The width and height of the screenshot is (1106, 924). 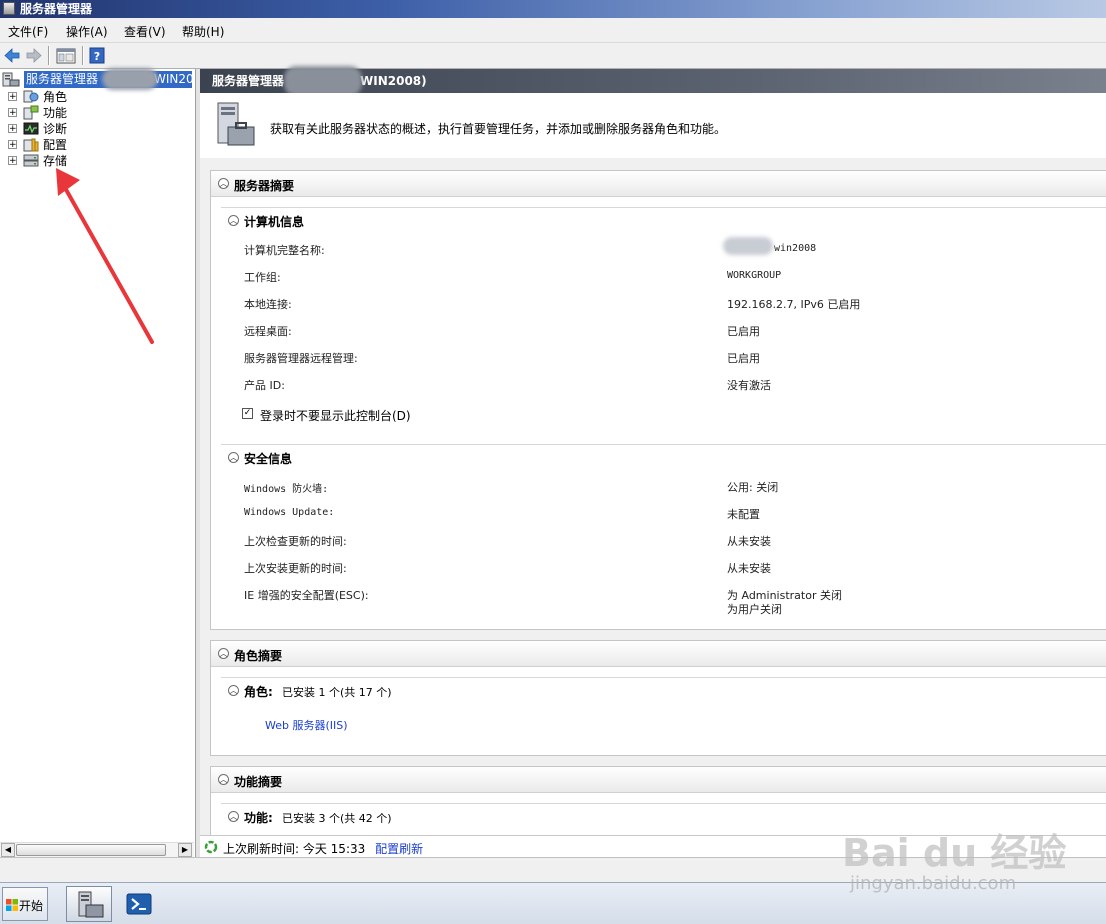 I want to click on intro-description: 获取有关此服务器状态的概述，执行首要管理任务，并添加或删除服务器角色和功能。, so click(x=498, y=129).